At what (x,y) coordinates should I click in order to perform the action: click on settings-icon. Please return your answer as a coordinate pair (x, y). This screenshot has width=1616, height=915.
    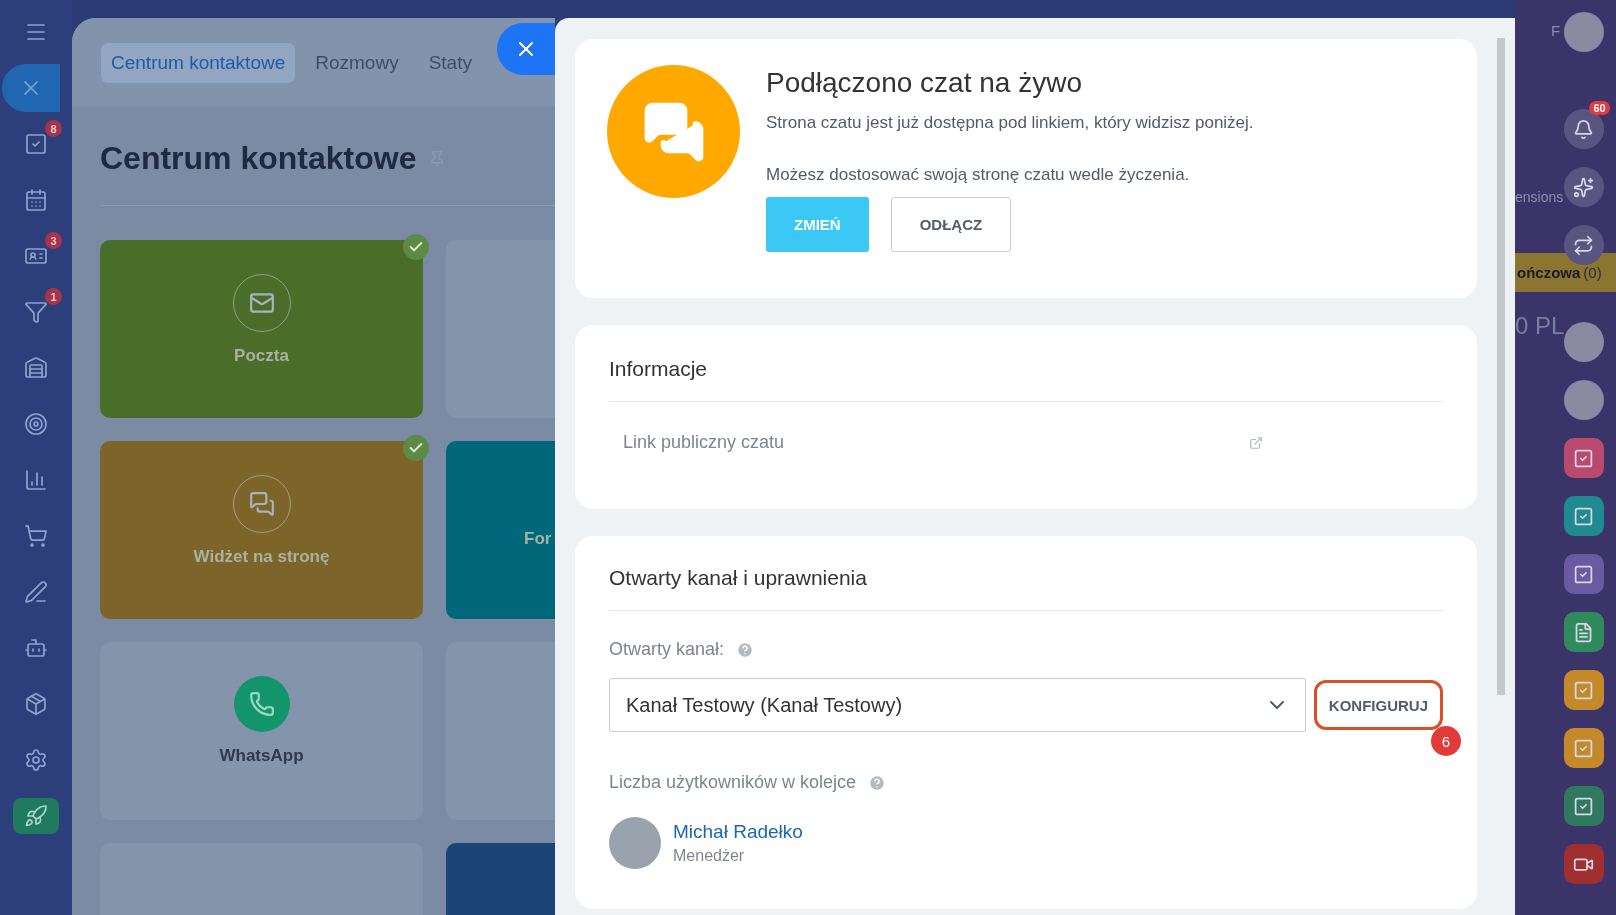
    Looking at the image, I should click on (36, 760).